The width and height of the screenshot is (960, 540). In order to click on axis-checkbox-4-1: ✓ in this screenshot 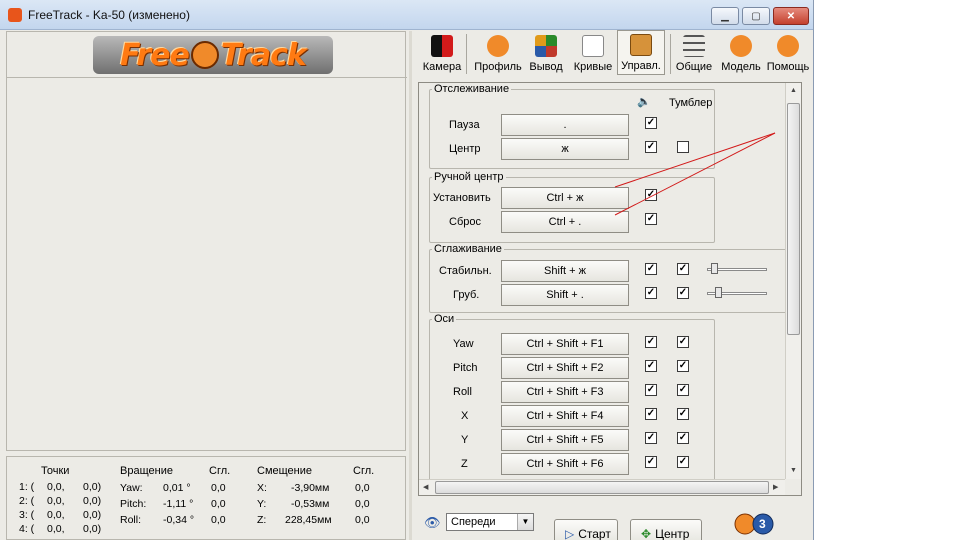, I will do `click(651, 438)`.